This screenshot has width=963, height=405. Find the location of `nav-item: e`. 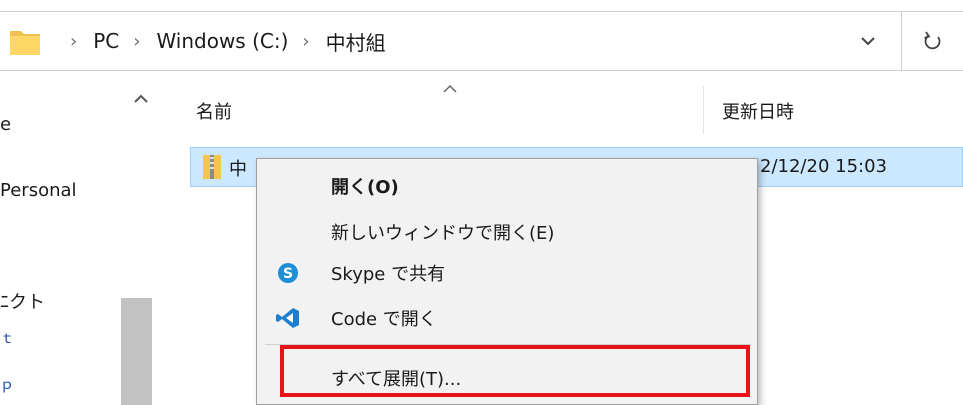

nav-item: e is located at coordinates (5, 124).